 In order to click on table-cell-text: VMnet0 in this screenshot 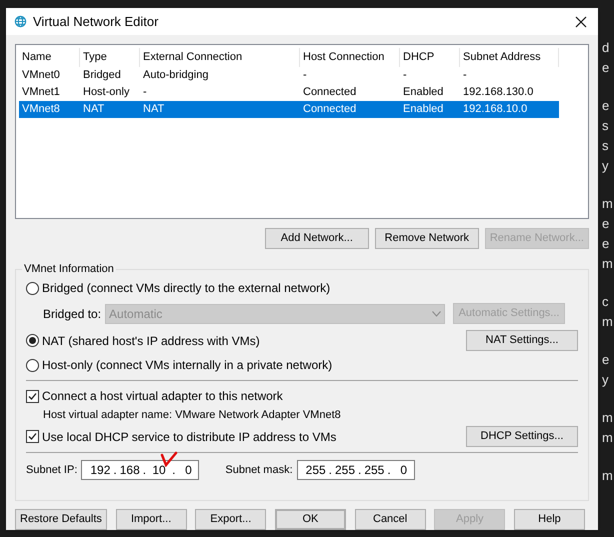, I will do `click(41, 76)`.